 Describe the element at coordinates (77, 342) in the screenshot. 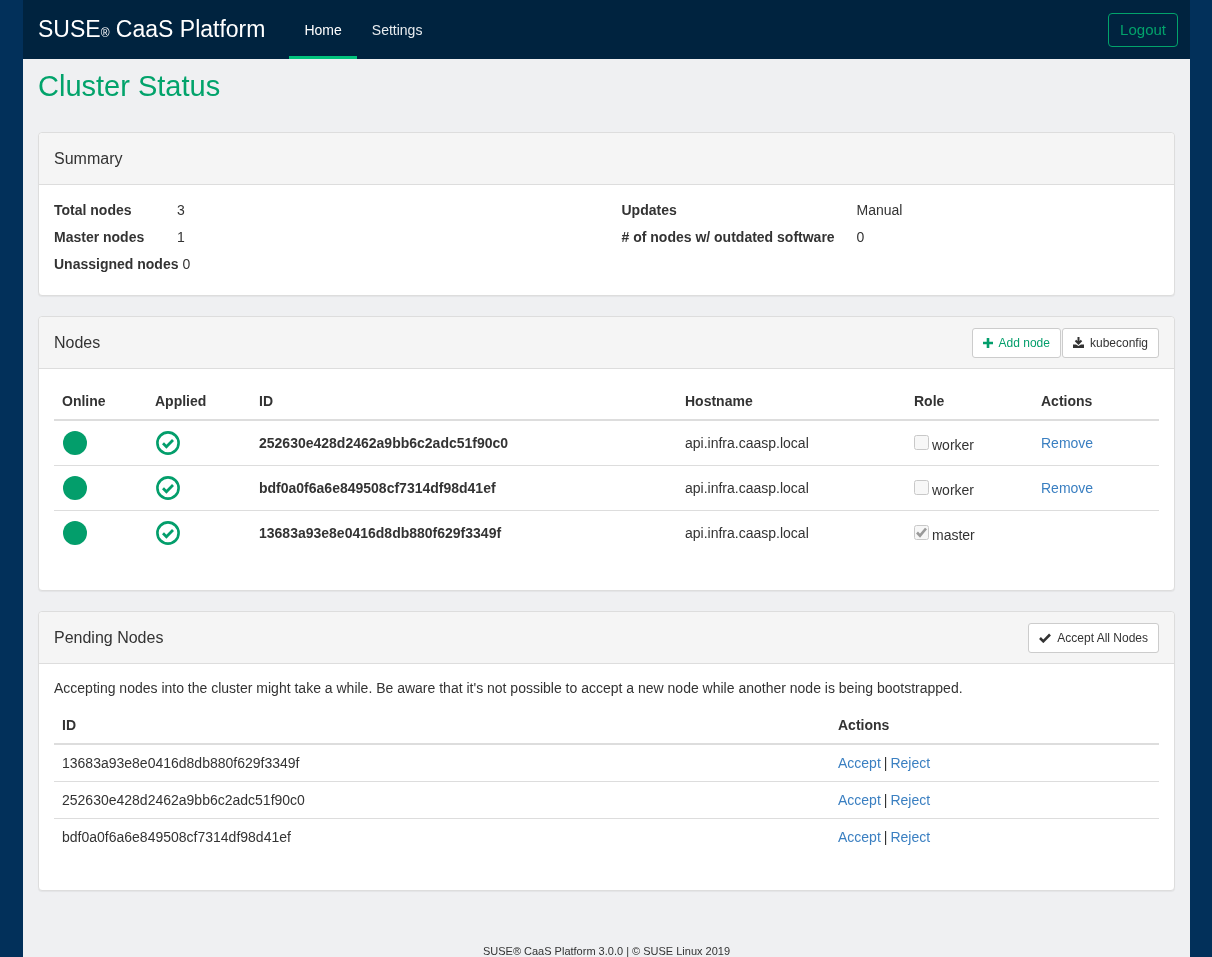

I see `panel-title: Nodes` at that location.